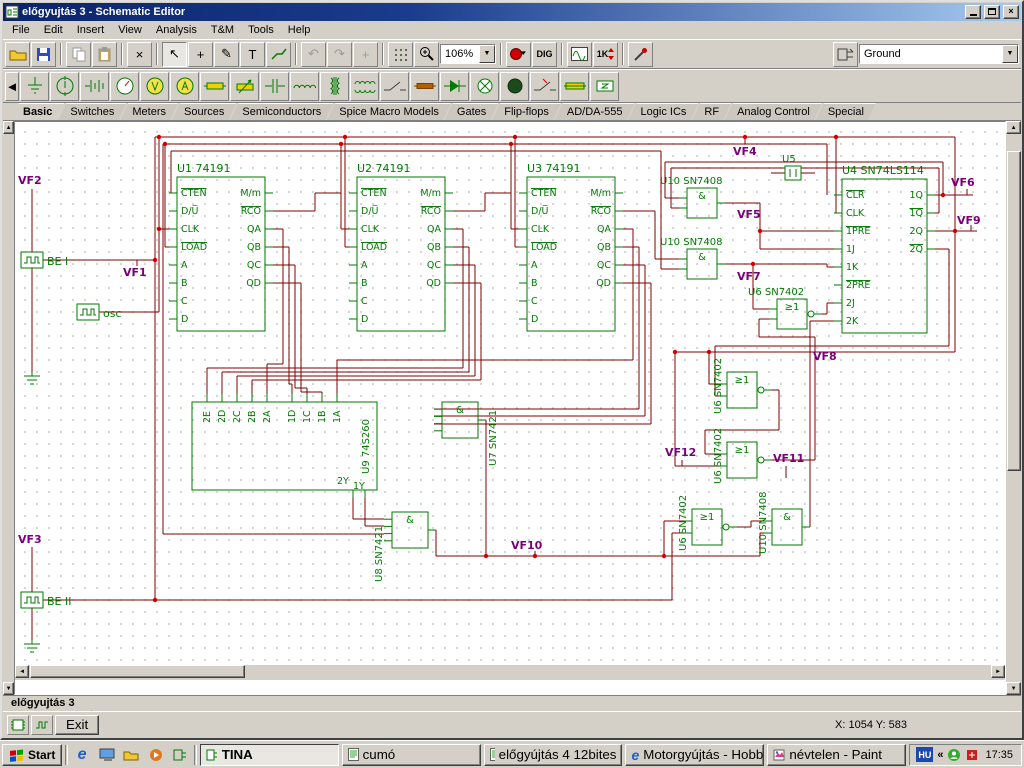 This screenshot has height=768, width=1024. What do you see at coordinates (104, 54) in the screenshot?
I see `paste-button` at bounding box center [104, 54].